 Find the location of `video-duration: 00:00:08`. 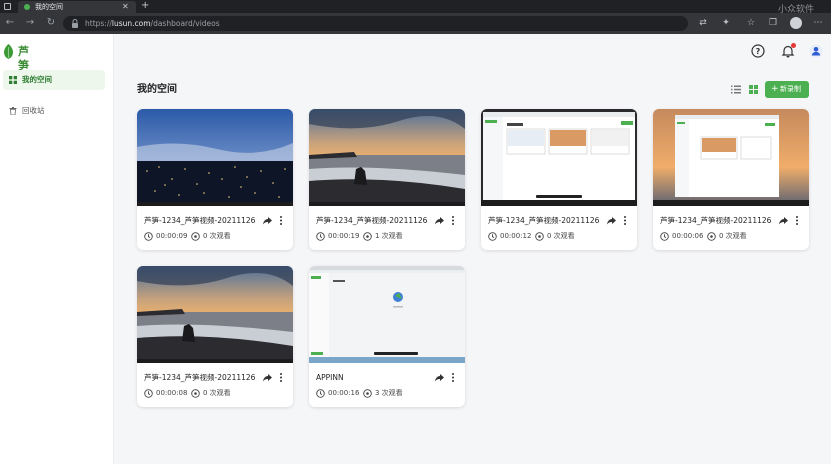

video-duration: 00:00:08 is located at coordinates (172, 393).